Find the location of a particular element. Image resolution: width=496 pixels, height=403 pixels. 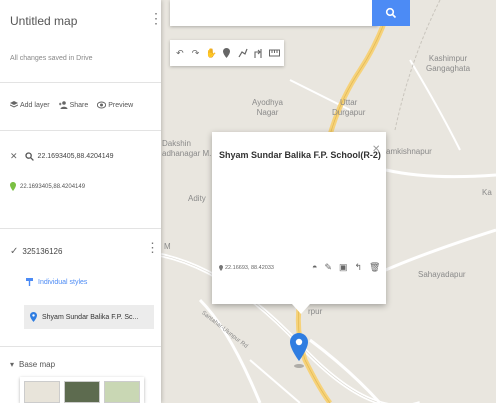

undo-button: ↶ is located at coordinates (180, 53).